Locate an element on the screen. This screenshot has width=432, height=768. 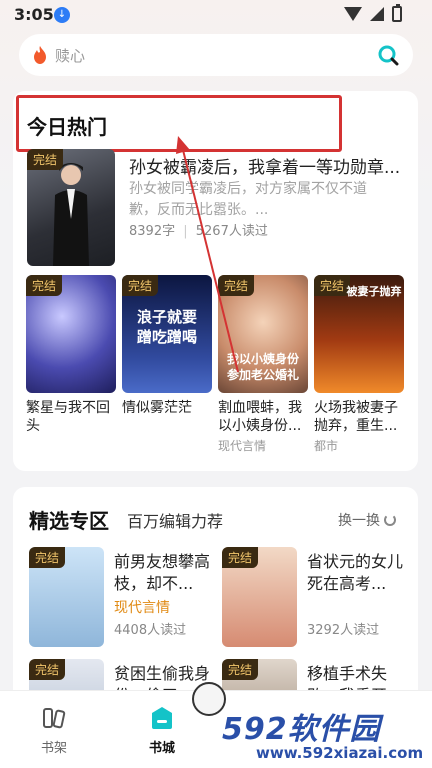
cover-caption: 被妻子抛弃 is located at coordinates (374, 291).